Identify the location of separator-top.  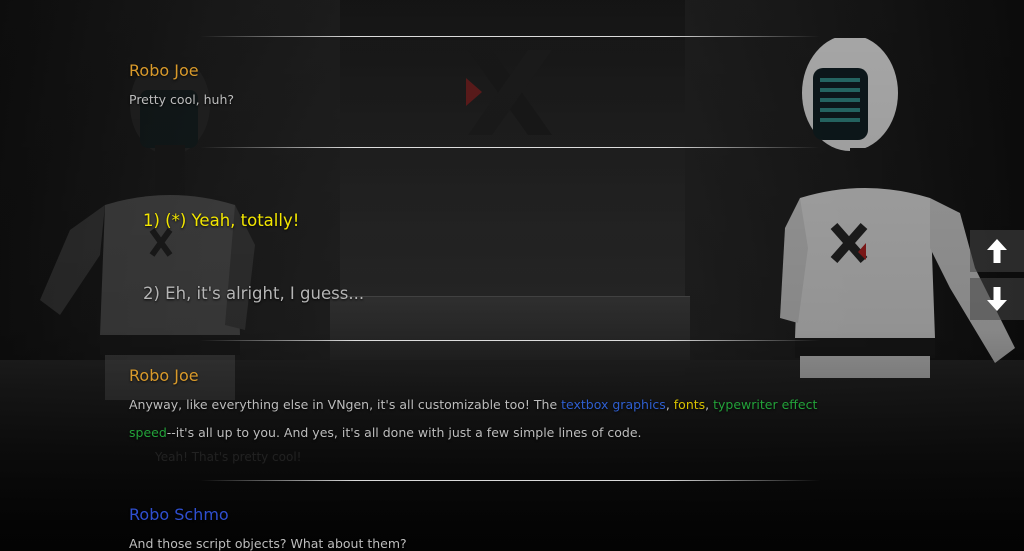
(510, 36).